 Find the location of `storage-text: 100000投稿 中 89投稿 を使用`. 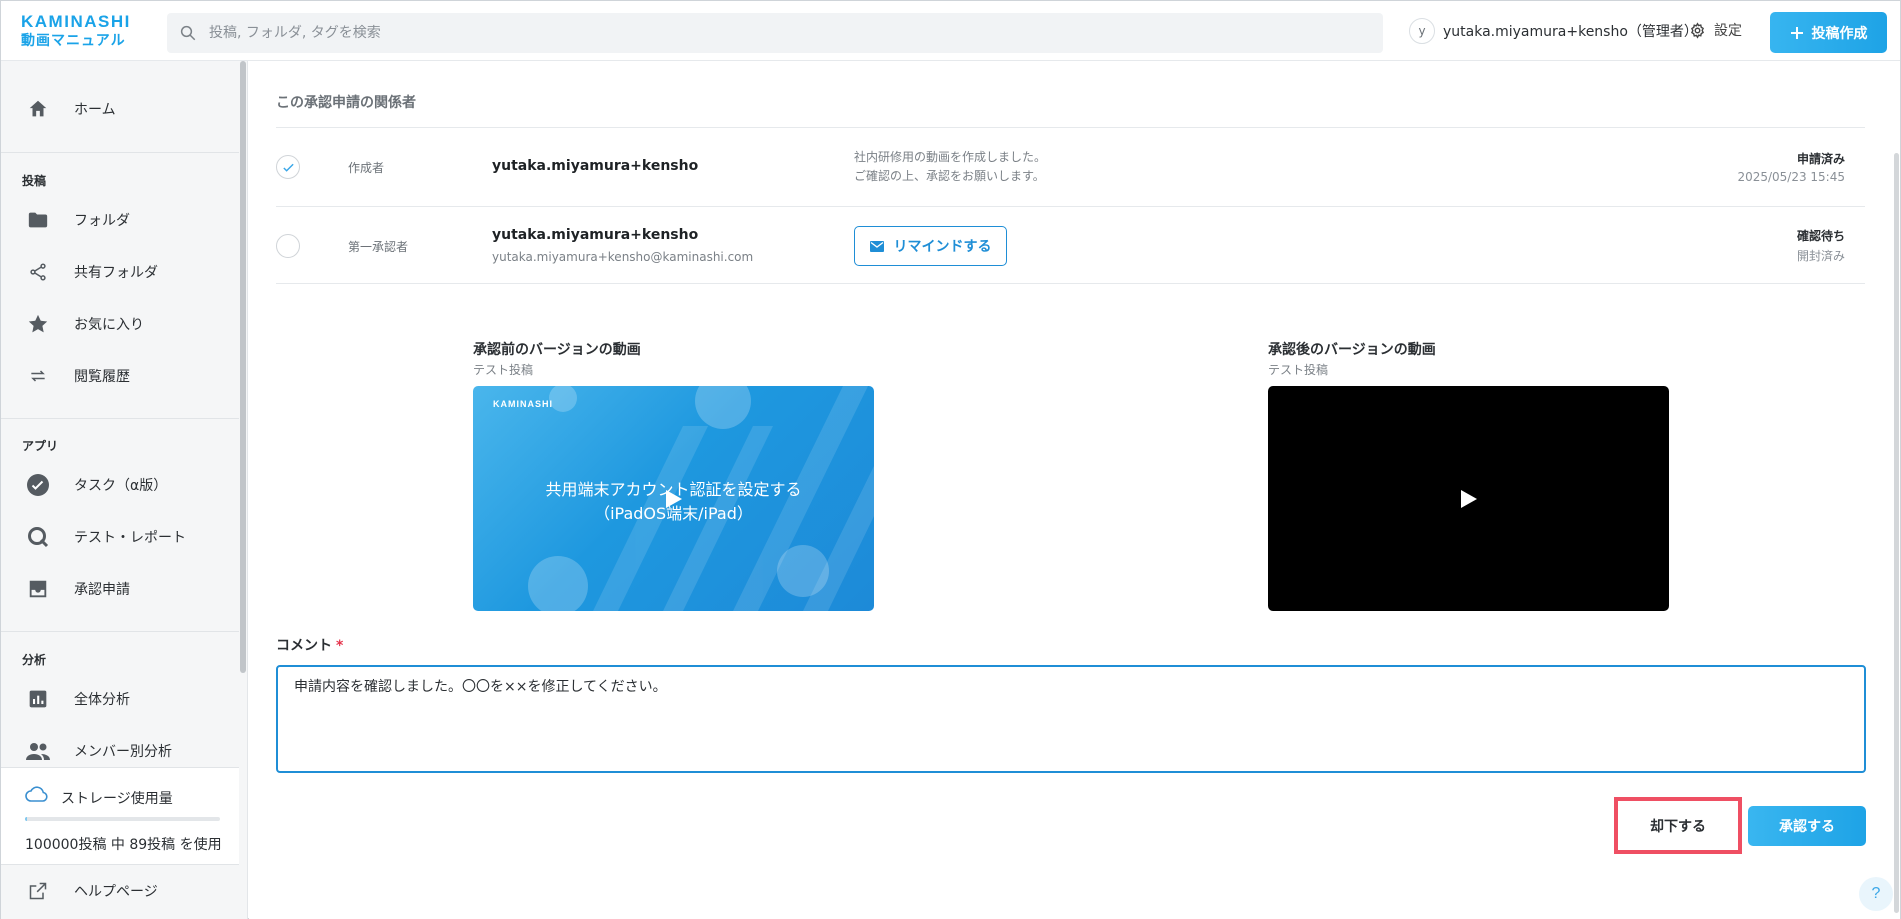

storage-text: 100000投稿 中 89投稿 を使用 is located at coordinates (123, 845).